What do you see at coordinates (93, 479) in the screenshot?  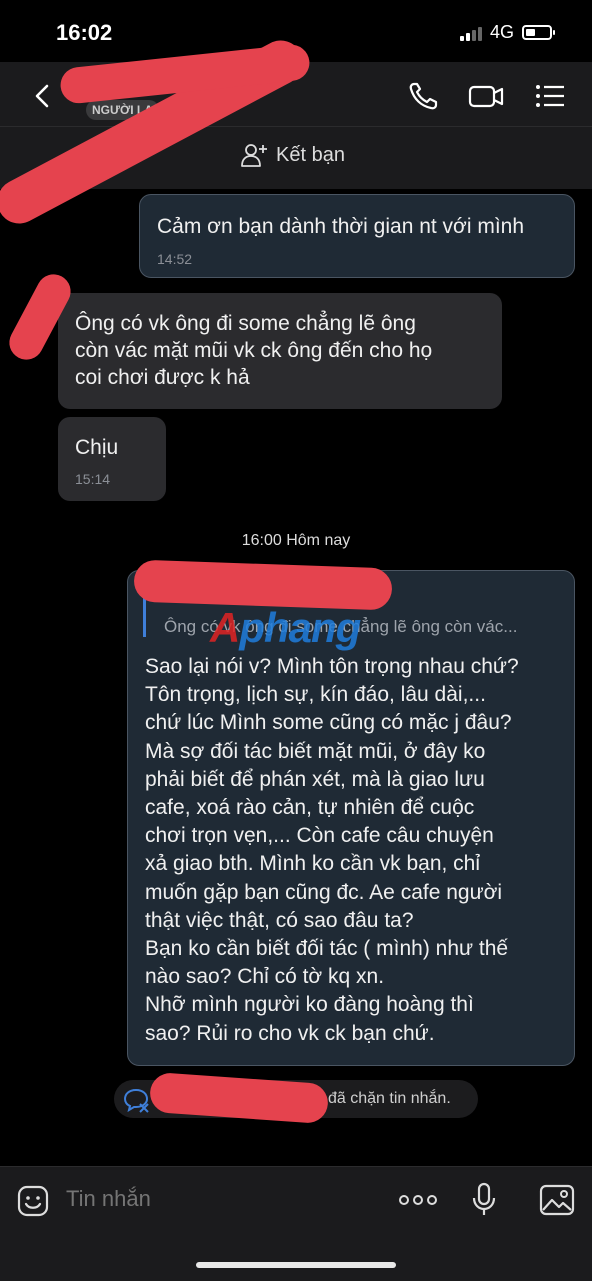 I see `message-time: 15:14` at bounding box center [93, 479].